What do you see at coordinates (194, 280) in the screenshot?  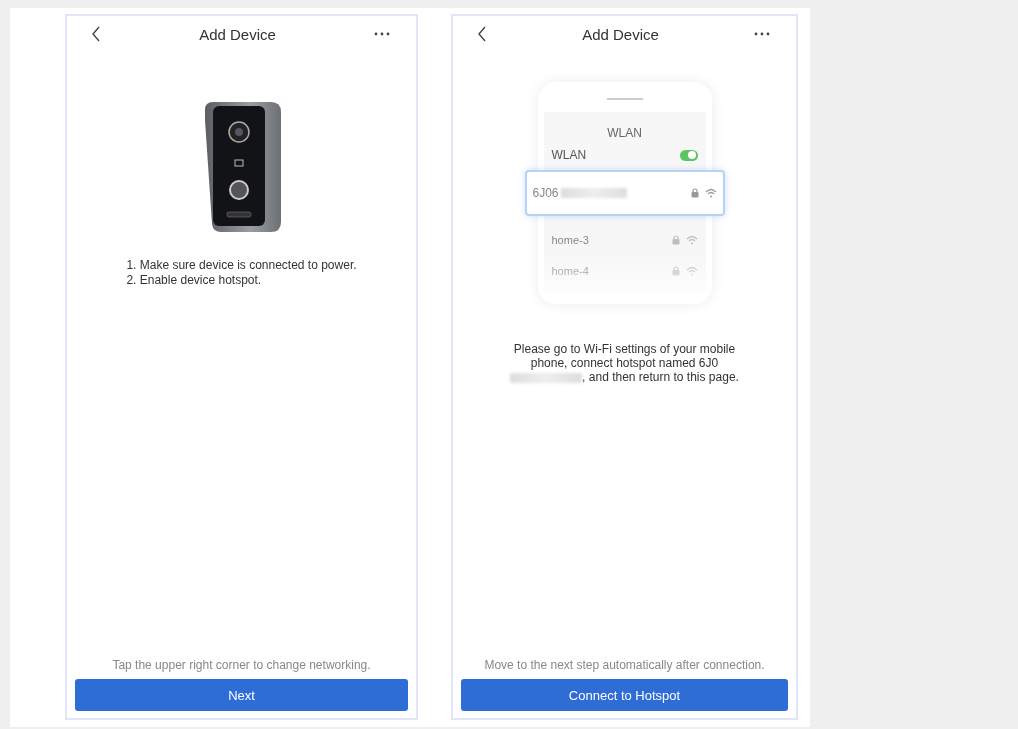 I see `instruction-text: 2. Enable device hotspot.` at bounding box center [194, 280].